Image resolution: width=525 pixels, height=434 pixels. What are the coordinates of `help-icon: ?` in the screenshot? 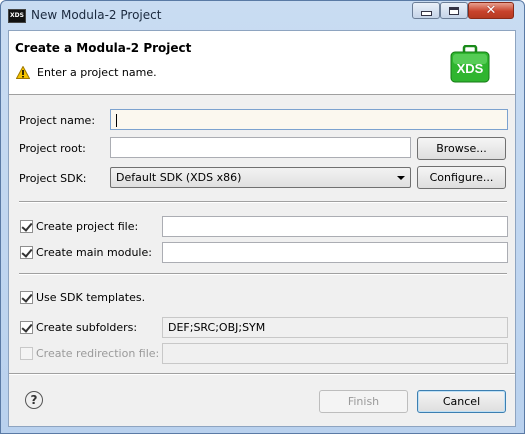 It's located at (34, 400).